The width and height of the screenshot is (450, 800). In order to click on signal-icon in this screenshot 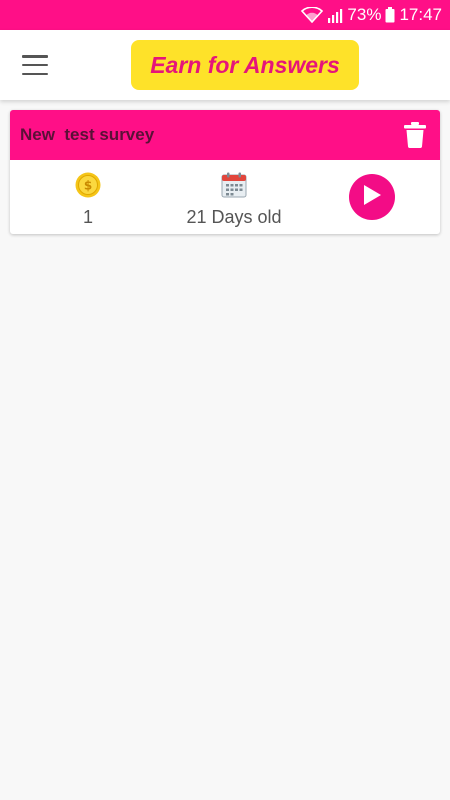, I will do `click(335, 15)`.